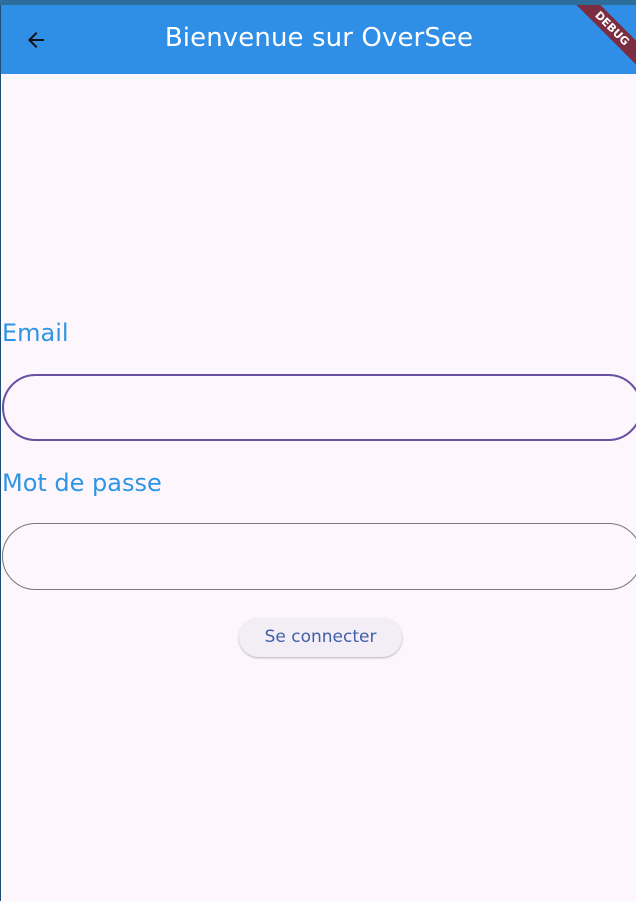 Image resolution: width=636 pixels, height=901 pixels. I want to click on email-field, so click(319, 407).